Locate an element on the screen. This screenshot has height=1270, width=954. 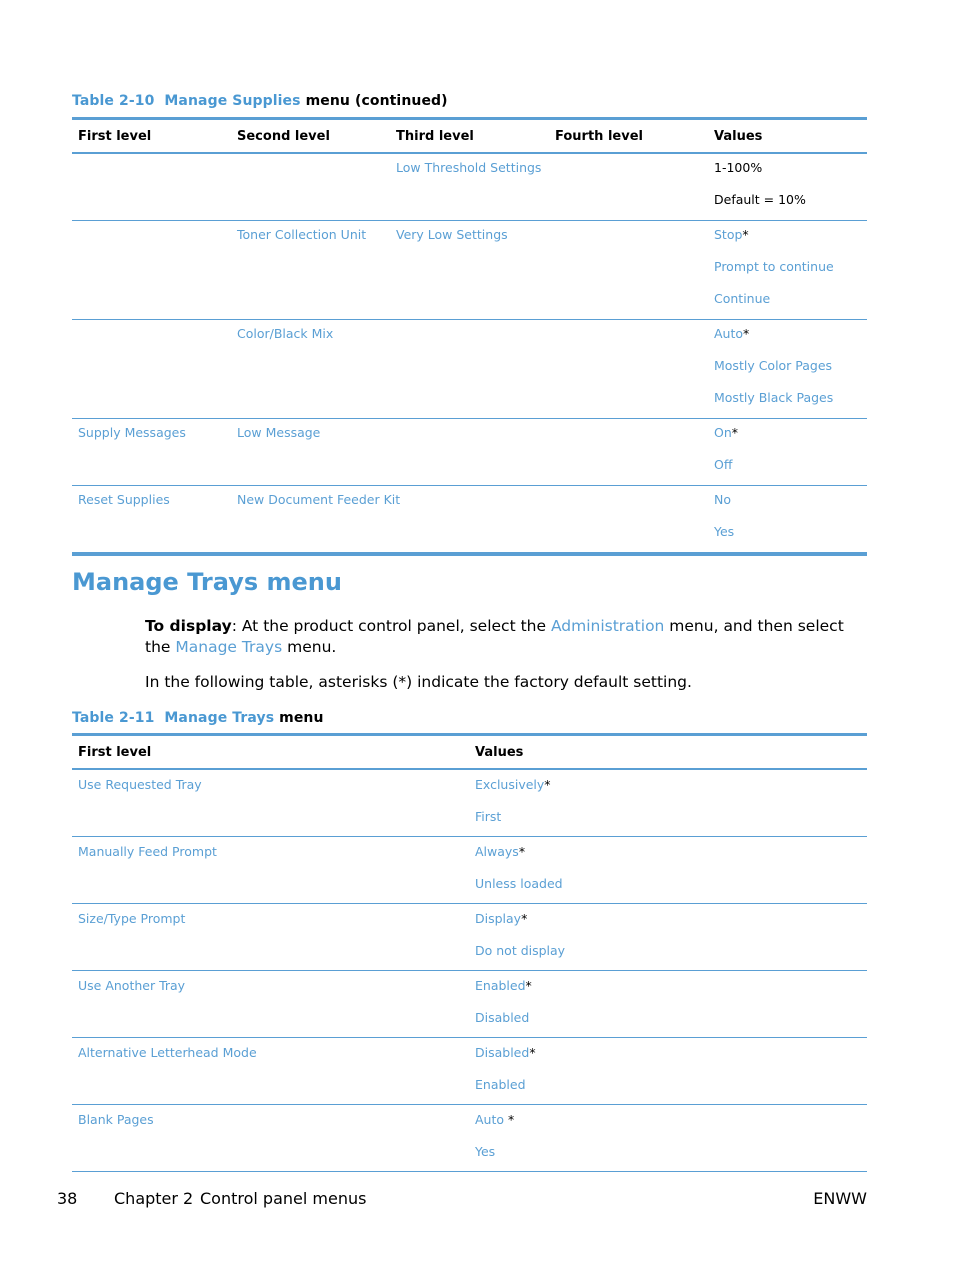
administration-link: Administration is located at coordinates (607, 626).